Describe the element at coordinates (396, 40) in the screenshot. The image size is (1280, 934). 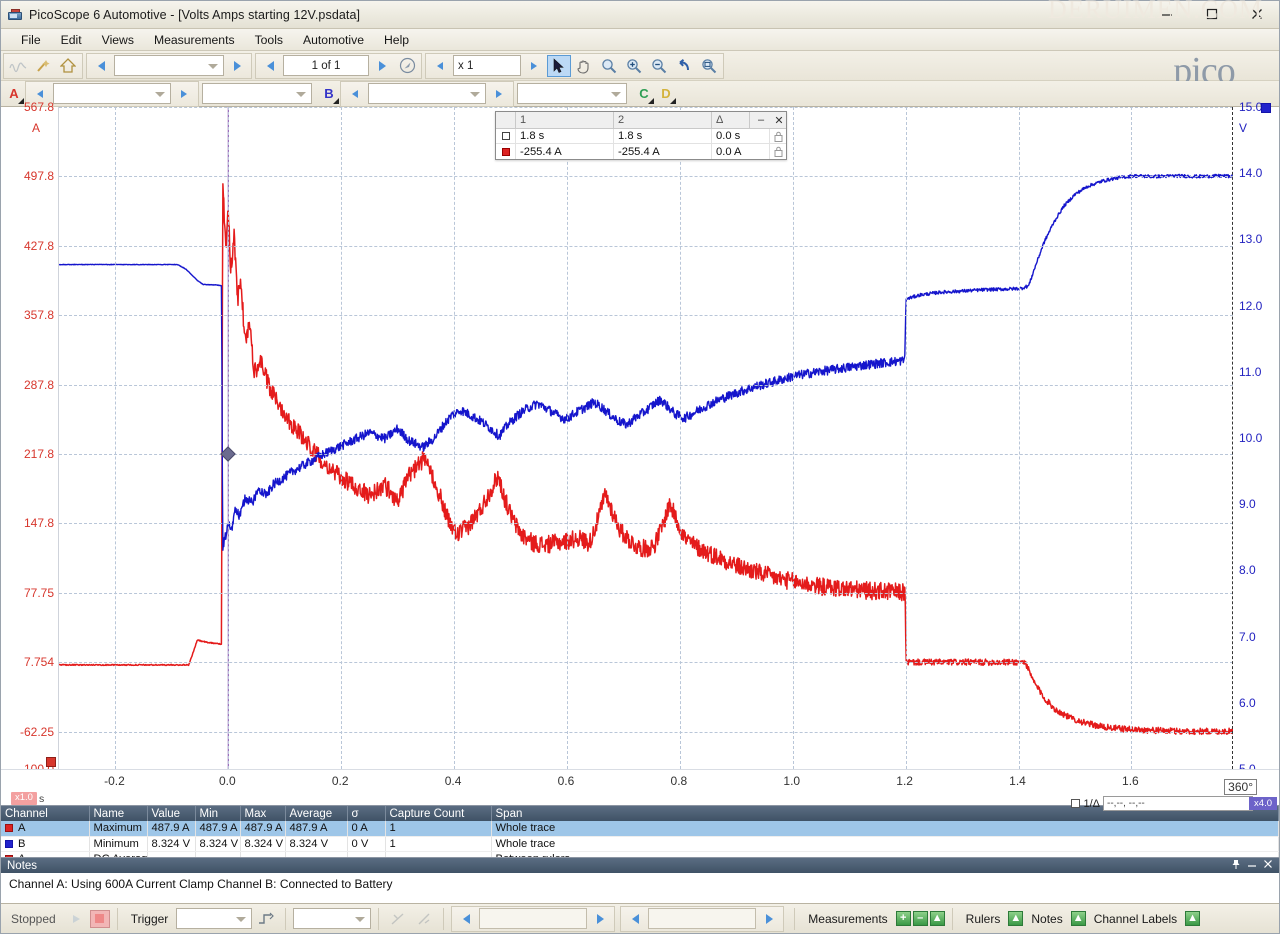
I see `menu-help: Help` at that location.